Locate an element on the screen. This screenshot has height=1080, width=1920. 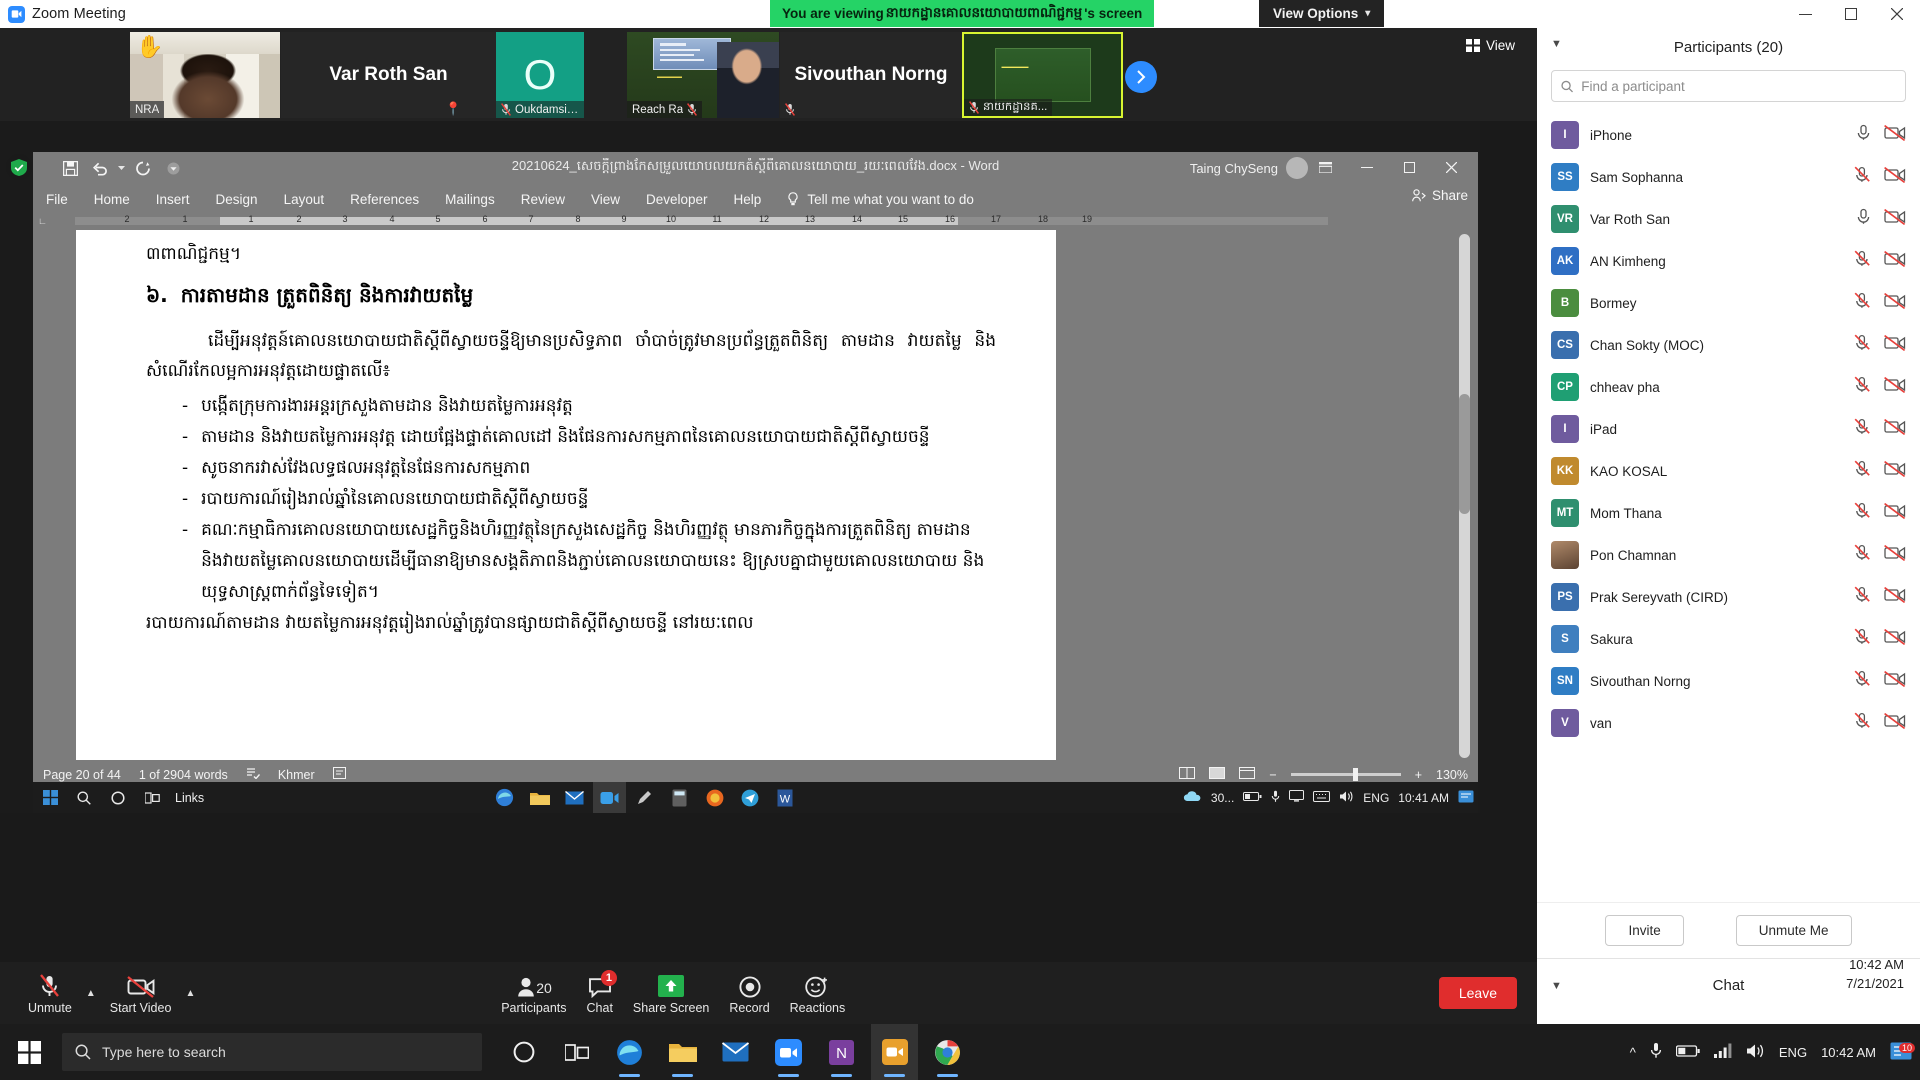
inner-taskbar-time: 10:41 AM is located at coordinates (1423, 798).